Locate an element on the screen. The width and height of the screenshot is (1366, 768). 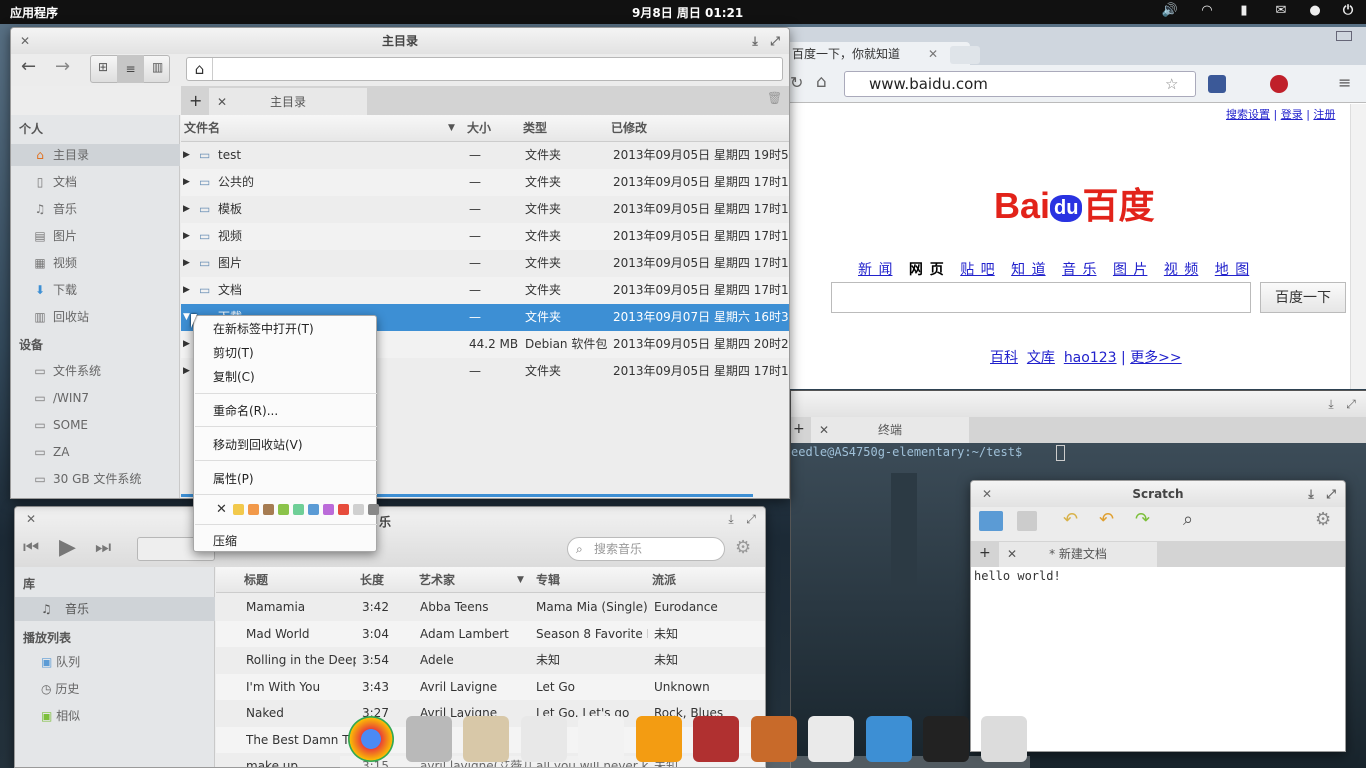
file-row: ▶ ▭ 模板 — 文件夹 2013年09月05日 星期四 17时15分 is located at coordinates (485, 209).